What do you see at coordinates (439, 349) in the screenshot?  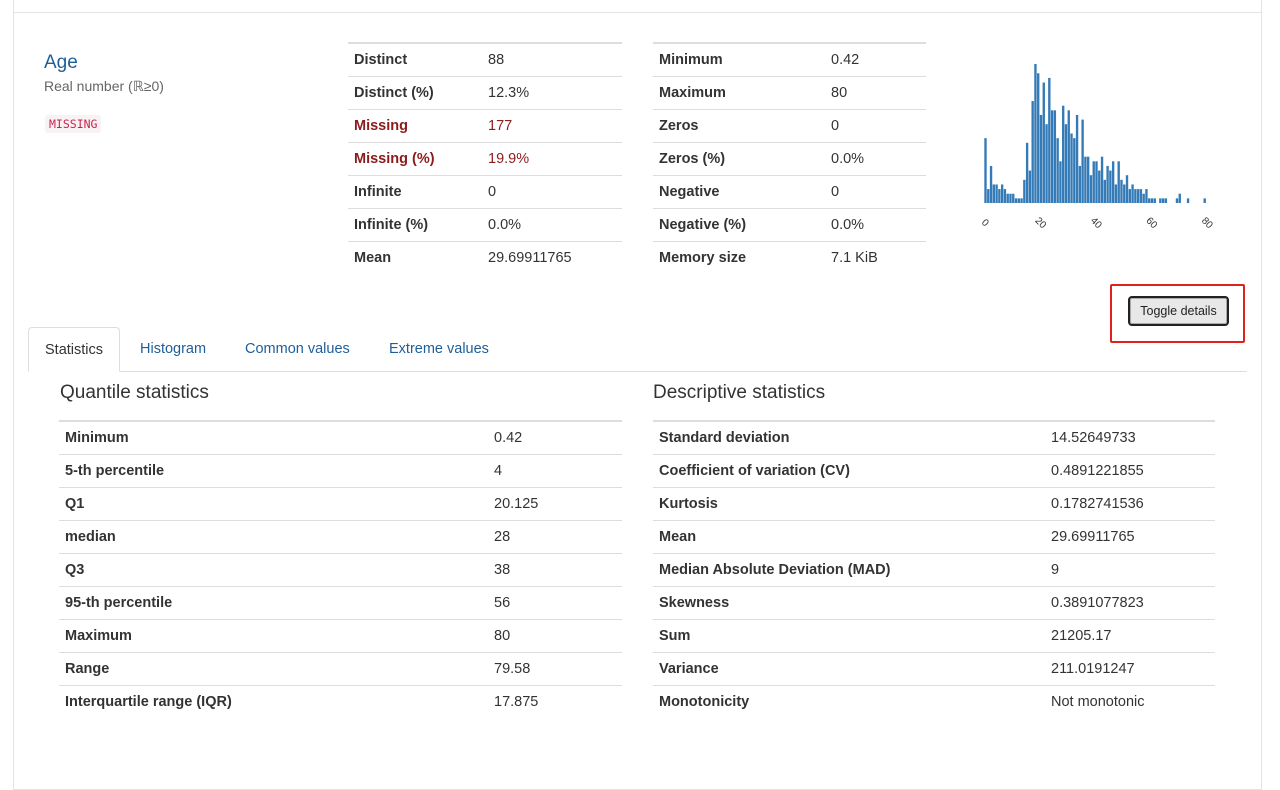 I see `tab-extreme-values: Extreme values` at bounding box center [439, 349].